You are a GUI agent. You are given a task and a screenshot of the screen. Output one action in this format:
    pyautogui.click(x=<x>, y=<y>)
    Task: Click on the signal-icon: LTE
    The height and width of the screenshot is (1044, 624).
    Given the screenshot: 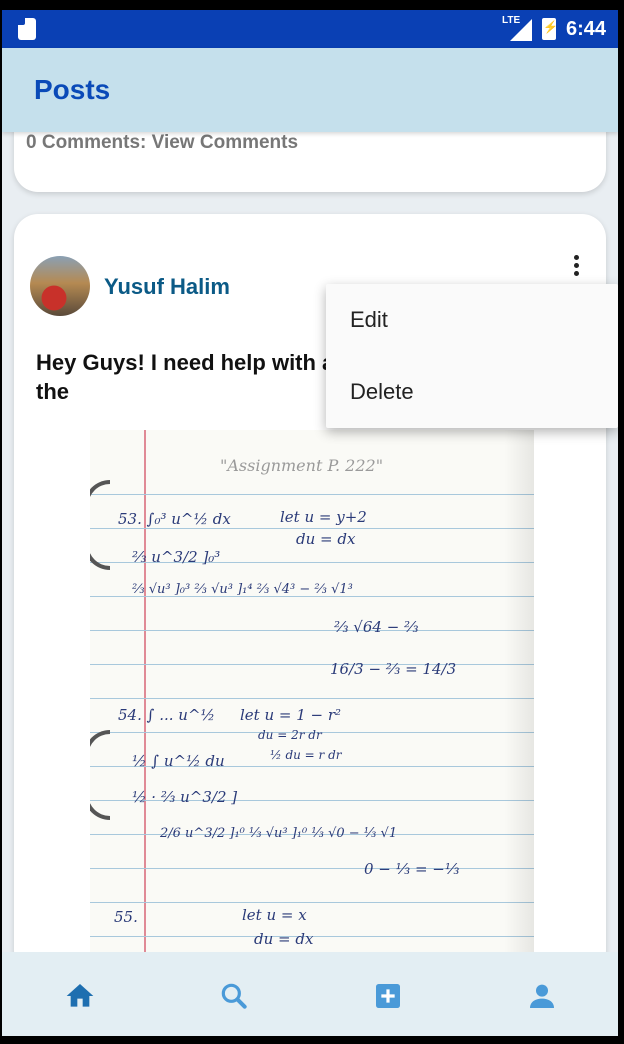 What is the action you would take?
    pyautogui.click(x=516, y=28)
    